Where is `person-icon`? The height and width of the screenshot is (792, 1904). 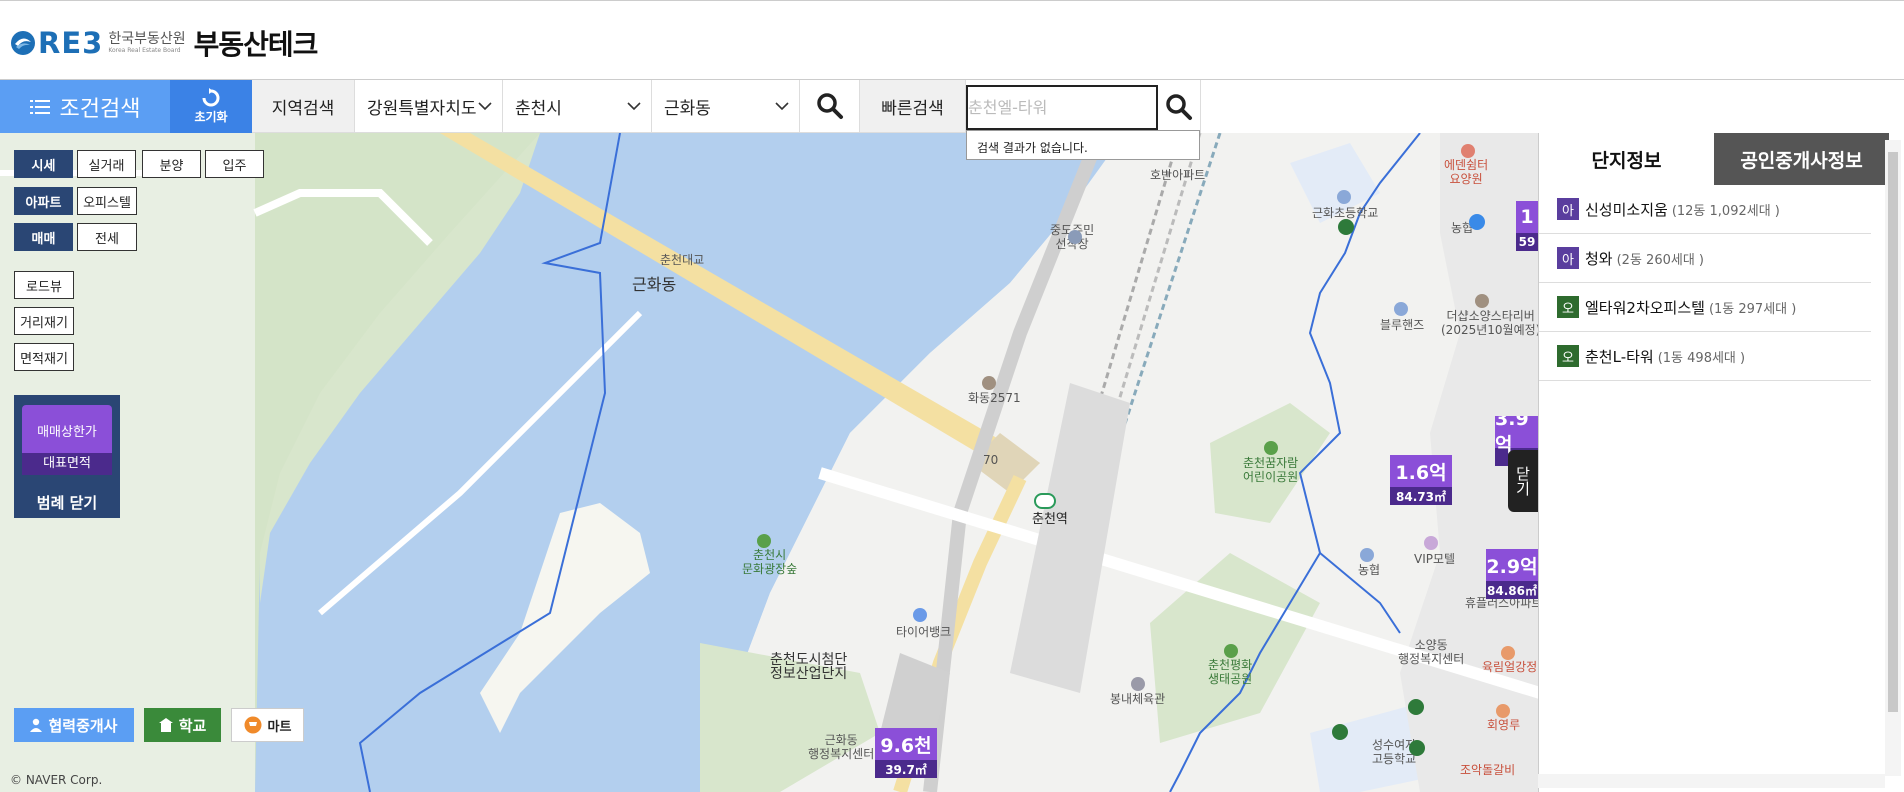
person-icon is located at coordinates (36, 725).